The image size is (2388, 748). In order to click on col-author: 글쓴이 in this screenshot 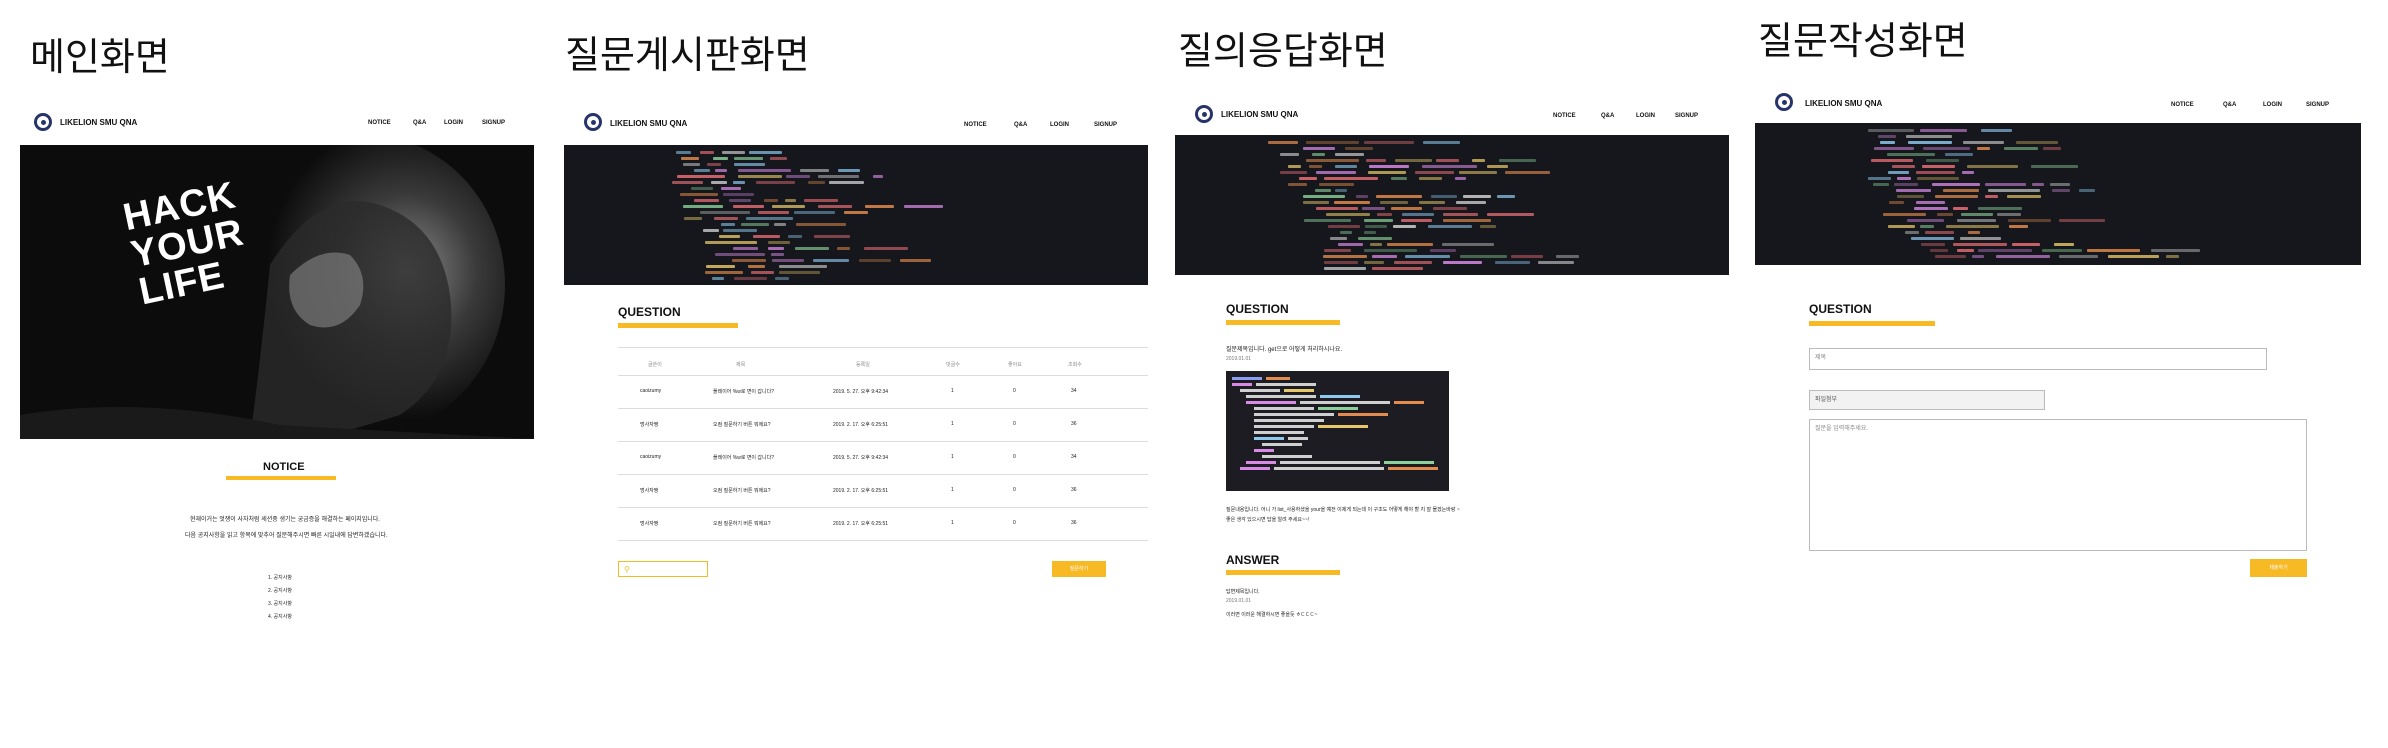, I will do `click(655, 365)`.